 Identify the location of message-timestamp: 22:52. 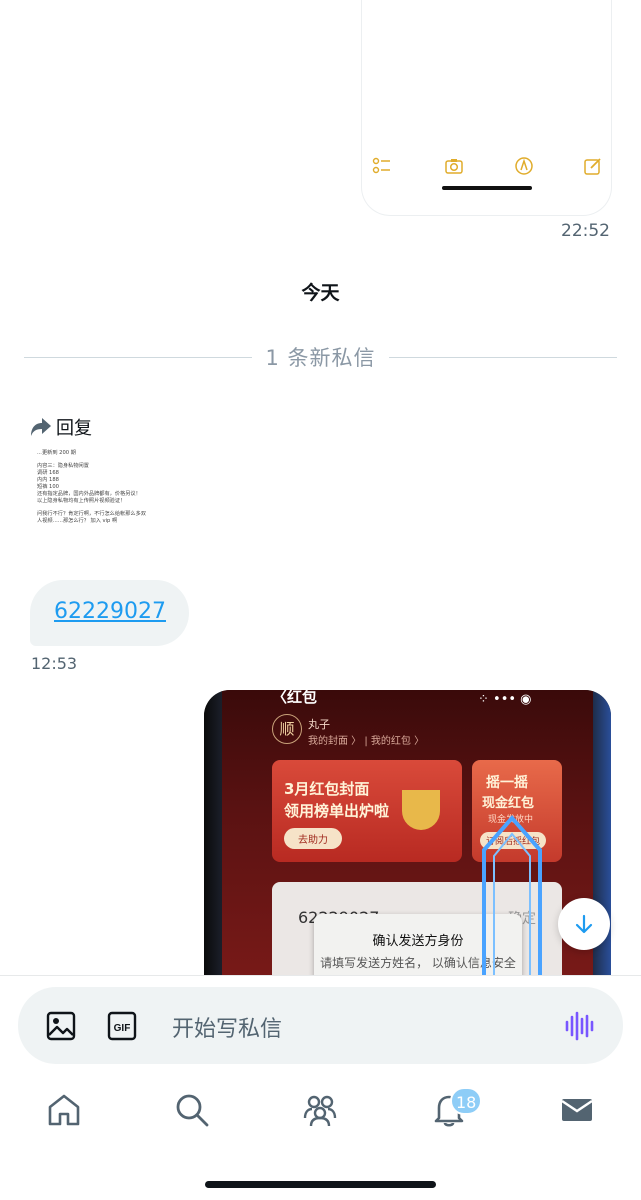
(585, 231).